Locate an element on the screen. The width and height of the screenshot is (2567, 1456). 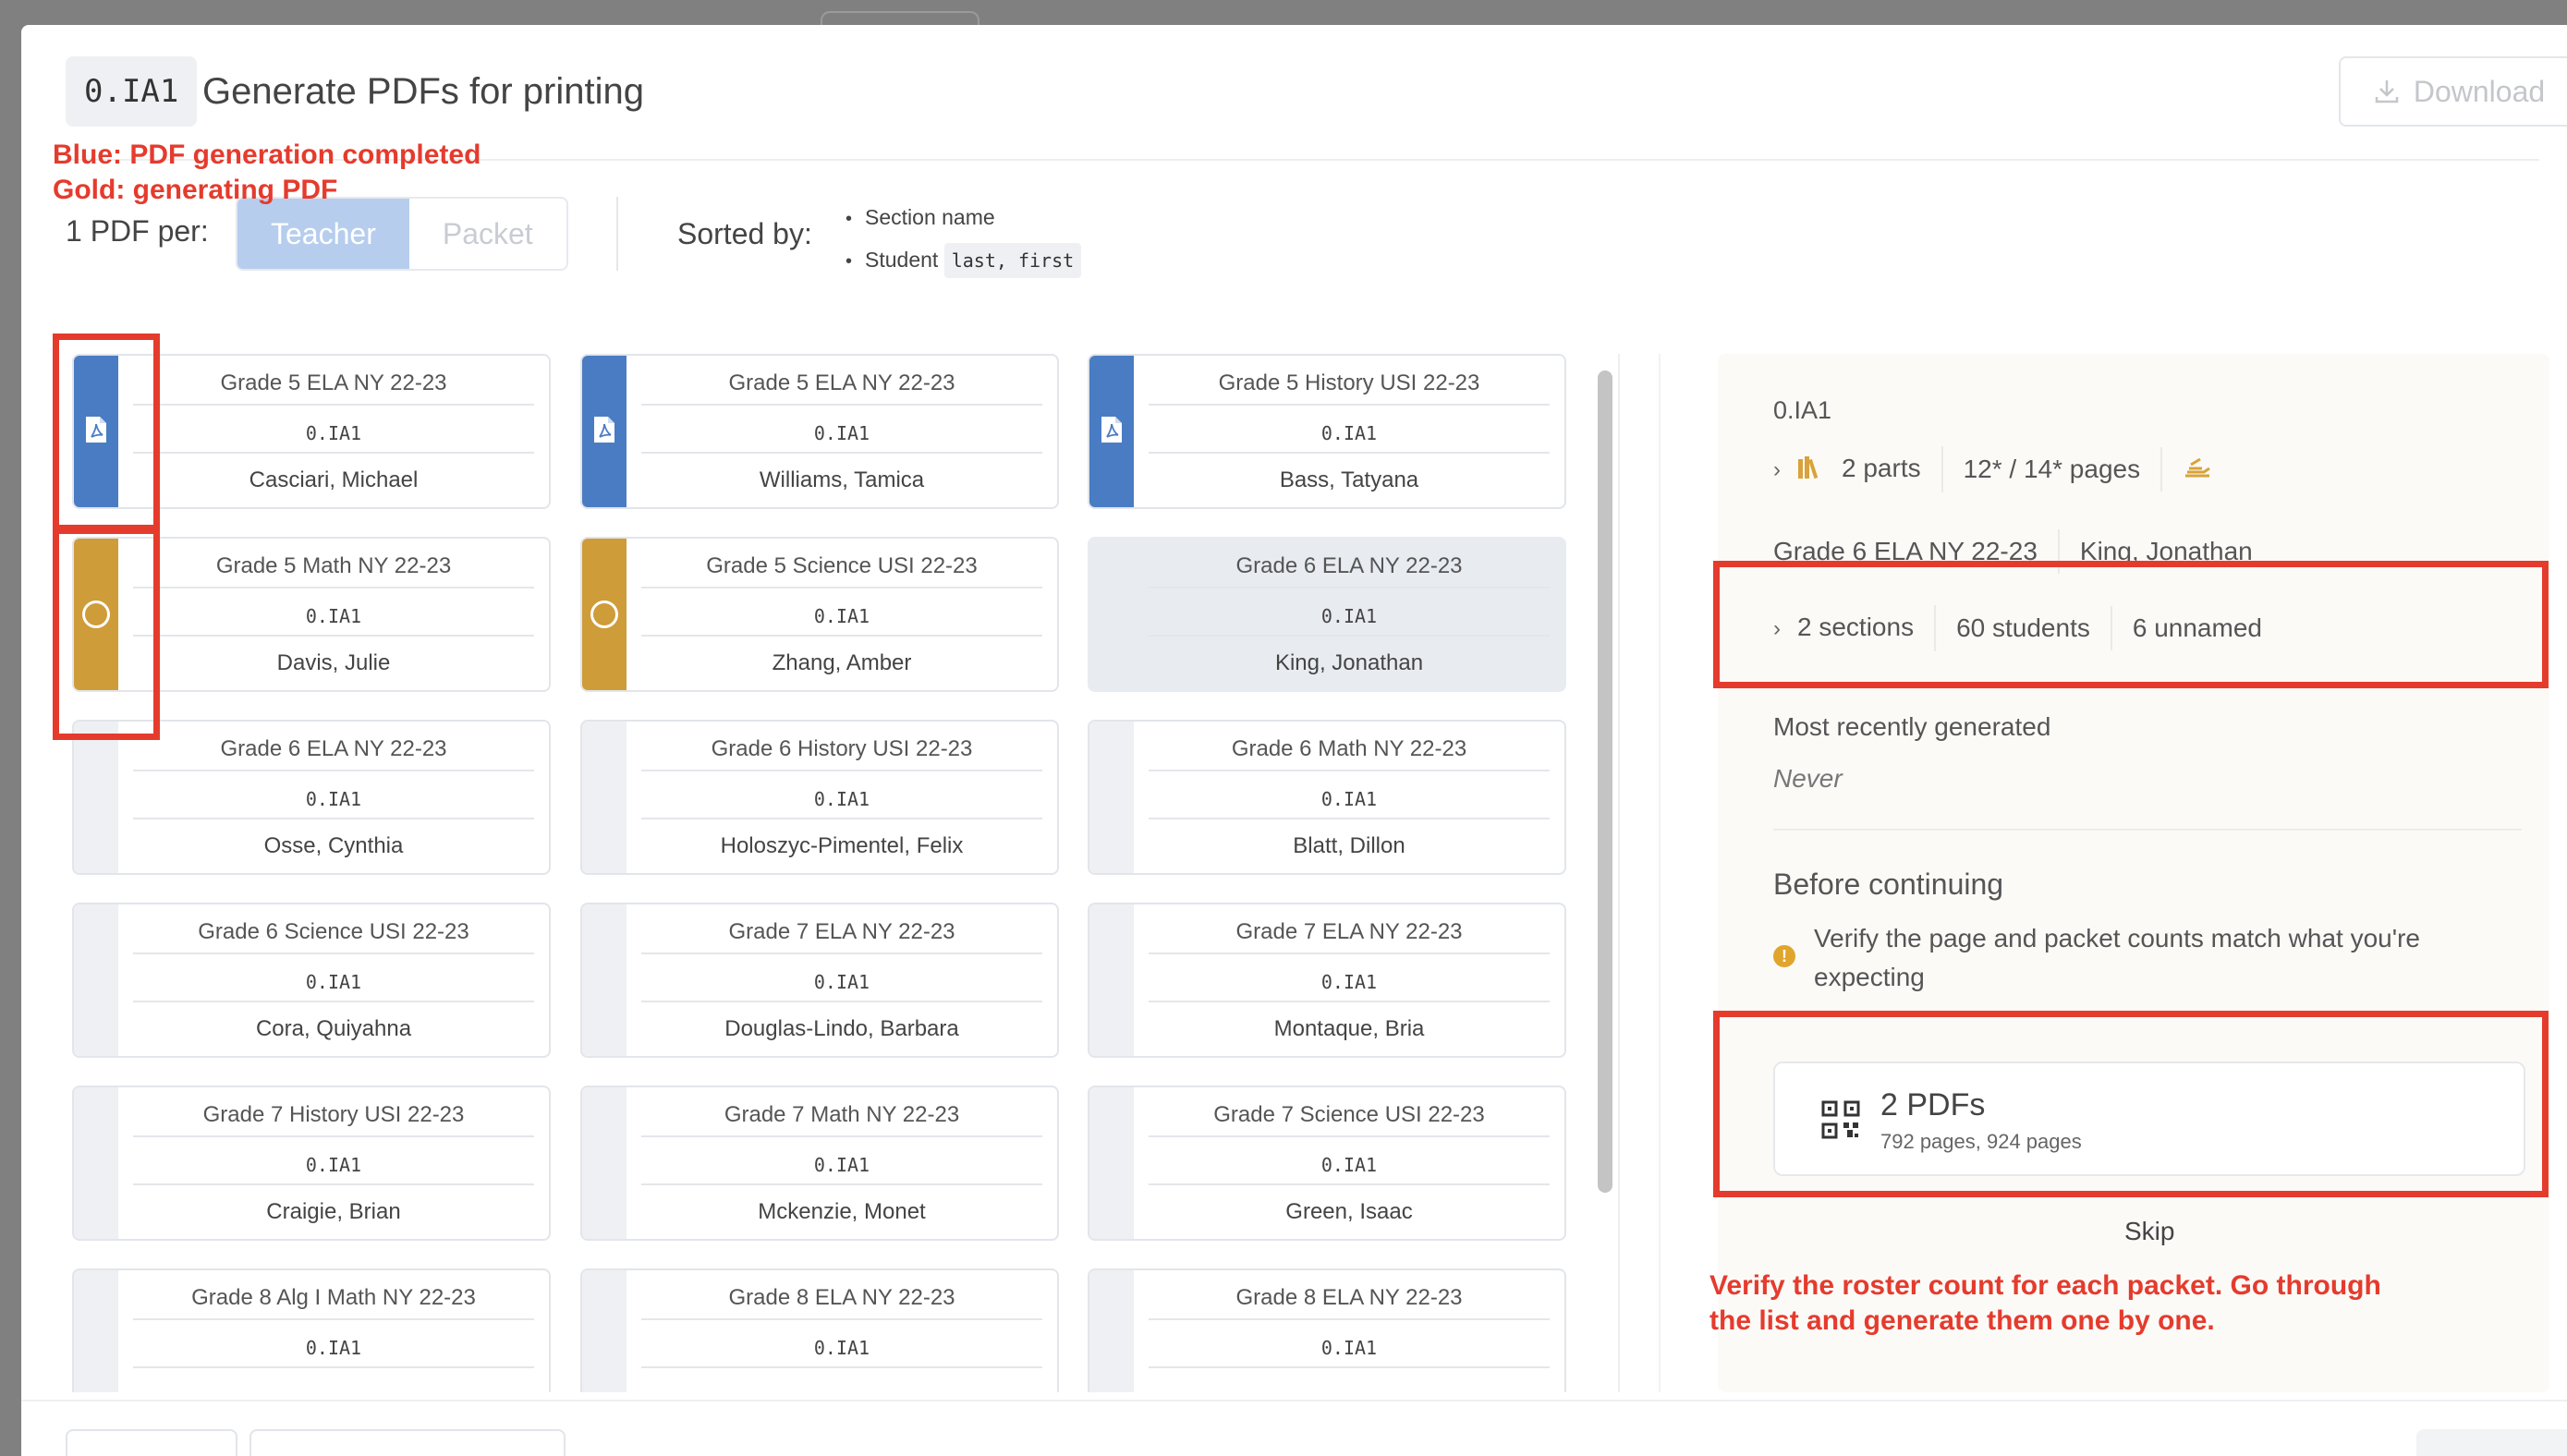
card-course: Grade 6 Math NY 22-23 is located at coordinates (1349, 750).